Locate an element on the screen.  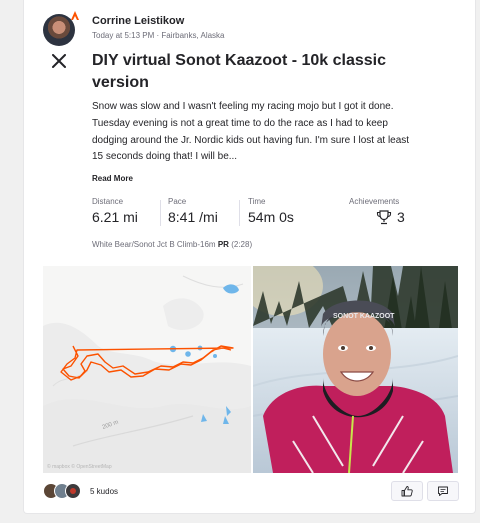
pr-badge: PR is located at coordinates (223, 244).